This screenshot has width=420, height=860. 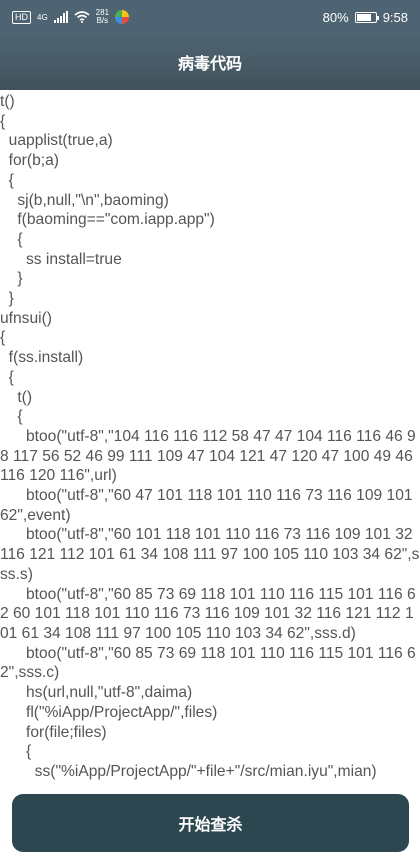 I want to click on signal-icon, so click(x=60, y=17).